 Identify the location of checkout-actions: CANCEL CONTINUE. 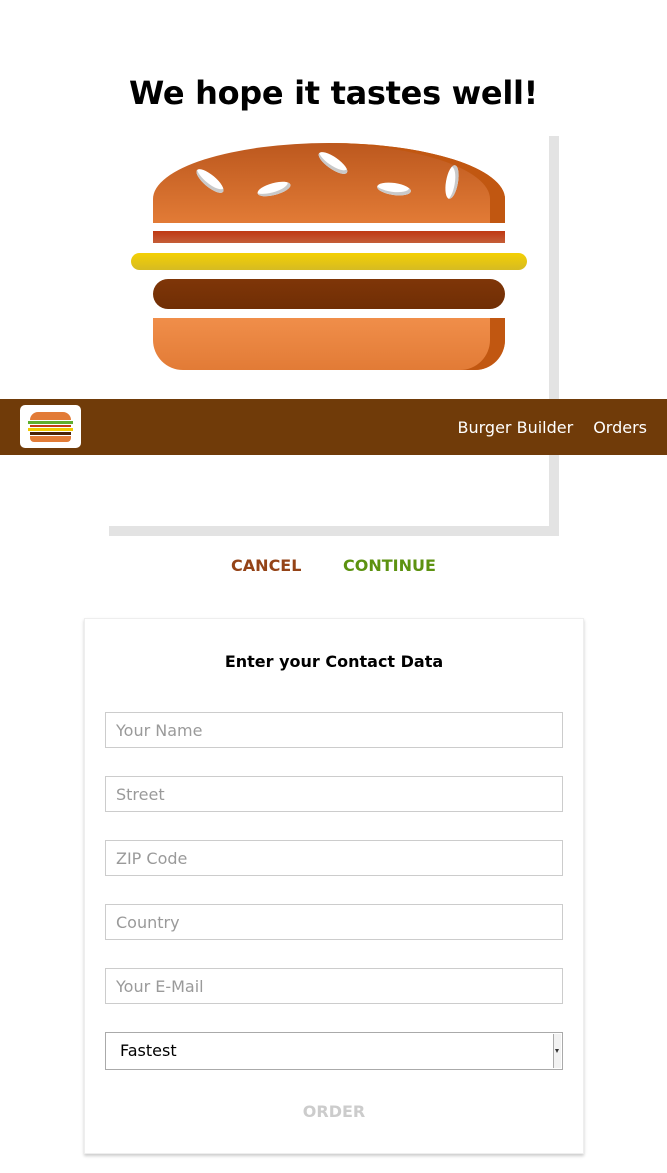
(333, 565).